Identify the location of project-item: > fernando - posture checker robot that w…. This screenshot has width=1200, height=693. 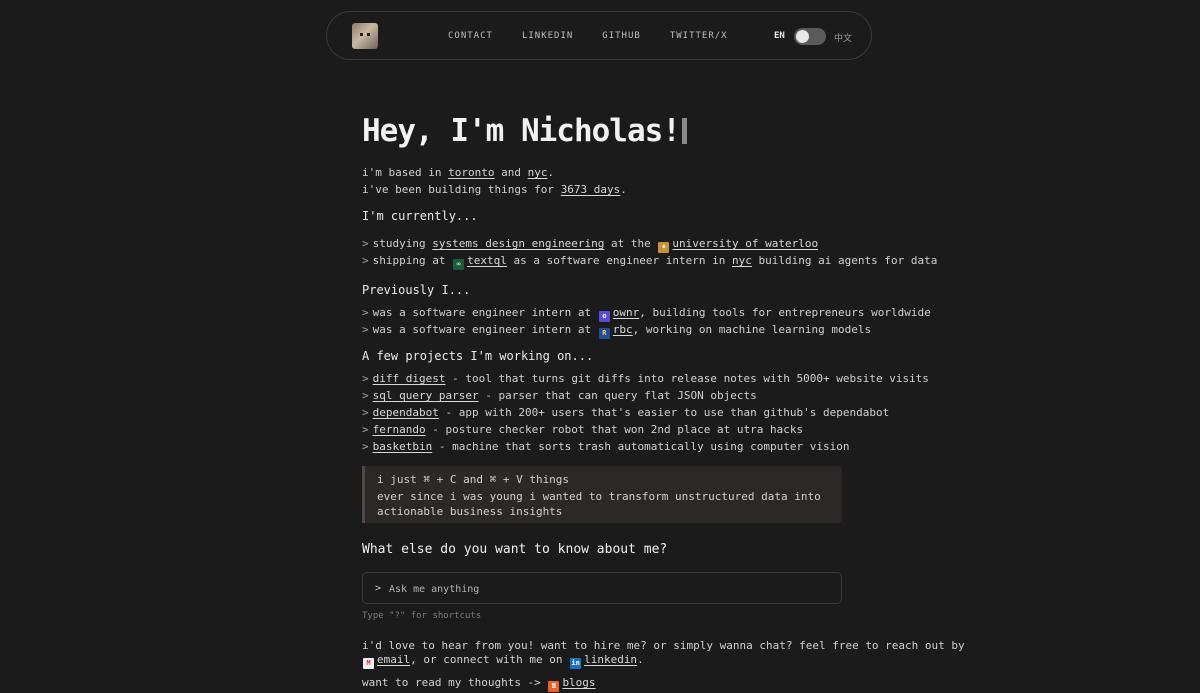
(583, 429).